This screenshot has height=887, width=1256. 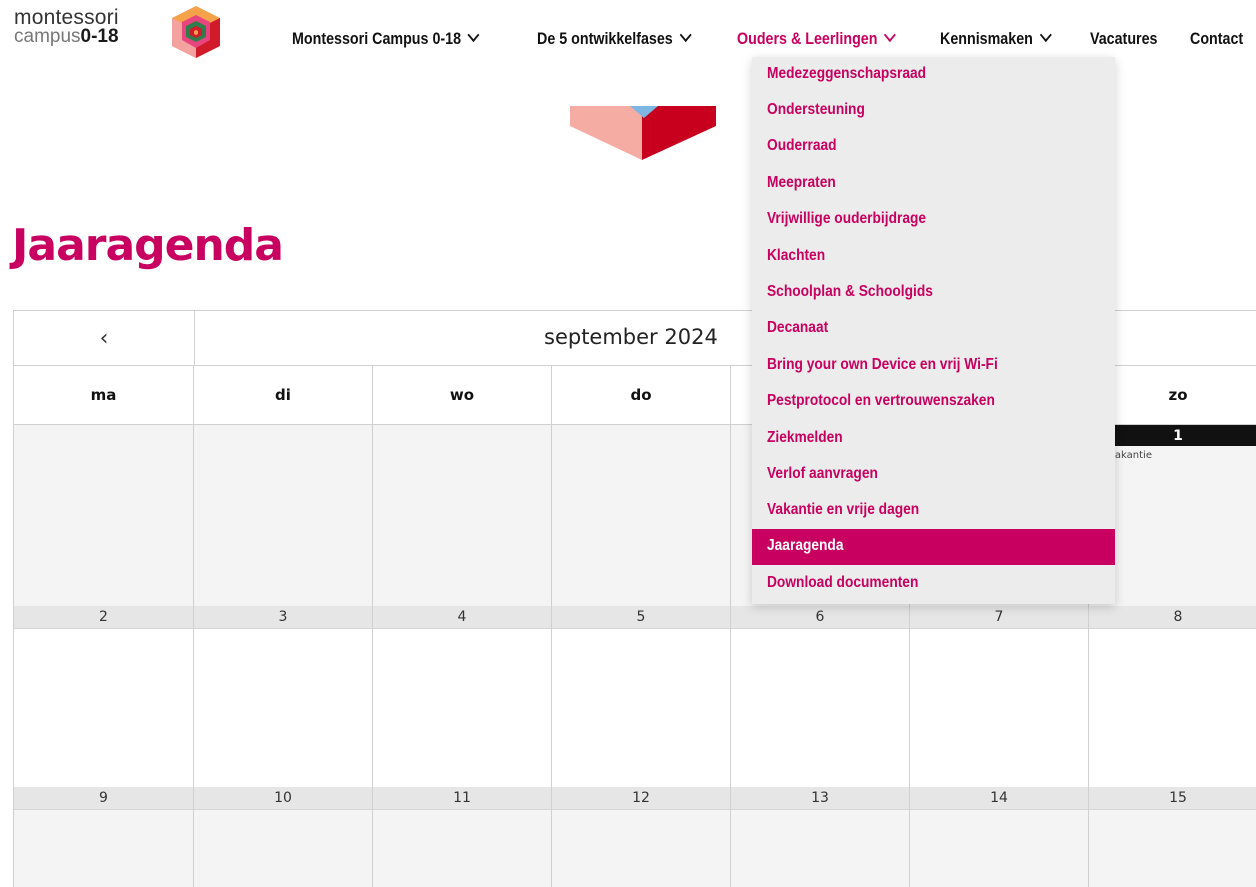 What do you see at coordinates (1172, 617) in the screenshot?
I see `day-number: 8` at bounding box center [1172, 617].